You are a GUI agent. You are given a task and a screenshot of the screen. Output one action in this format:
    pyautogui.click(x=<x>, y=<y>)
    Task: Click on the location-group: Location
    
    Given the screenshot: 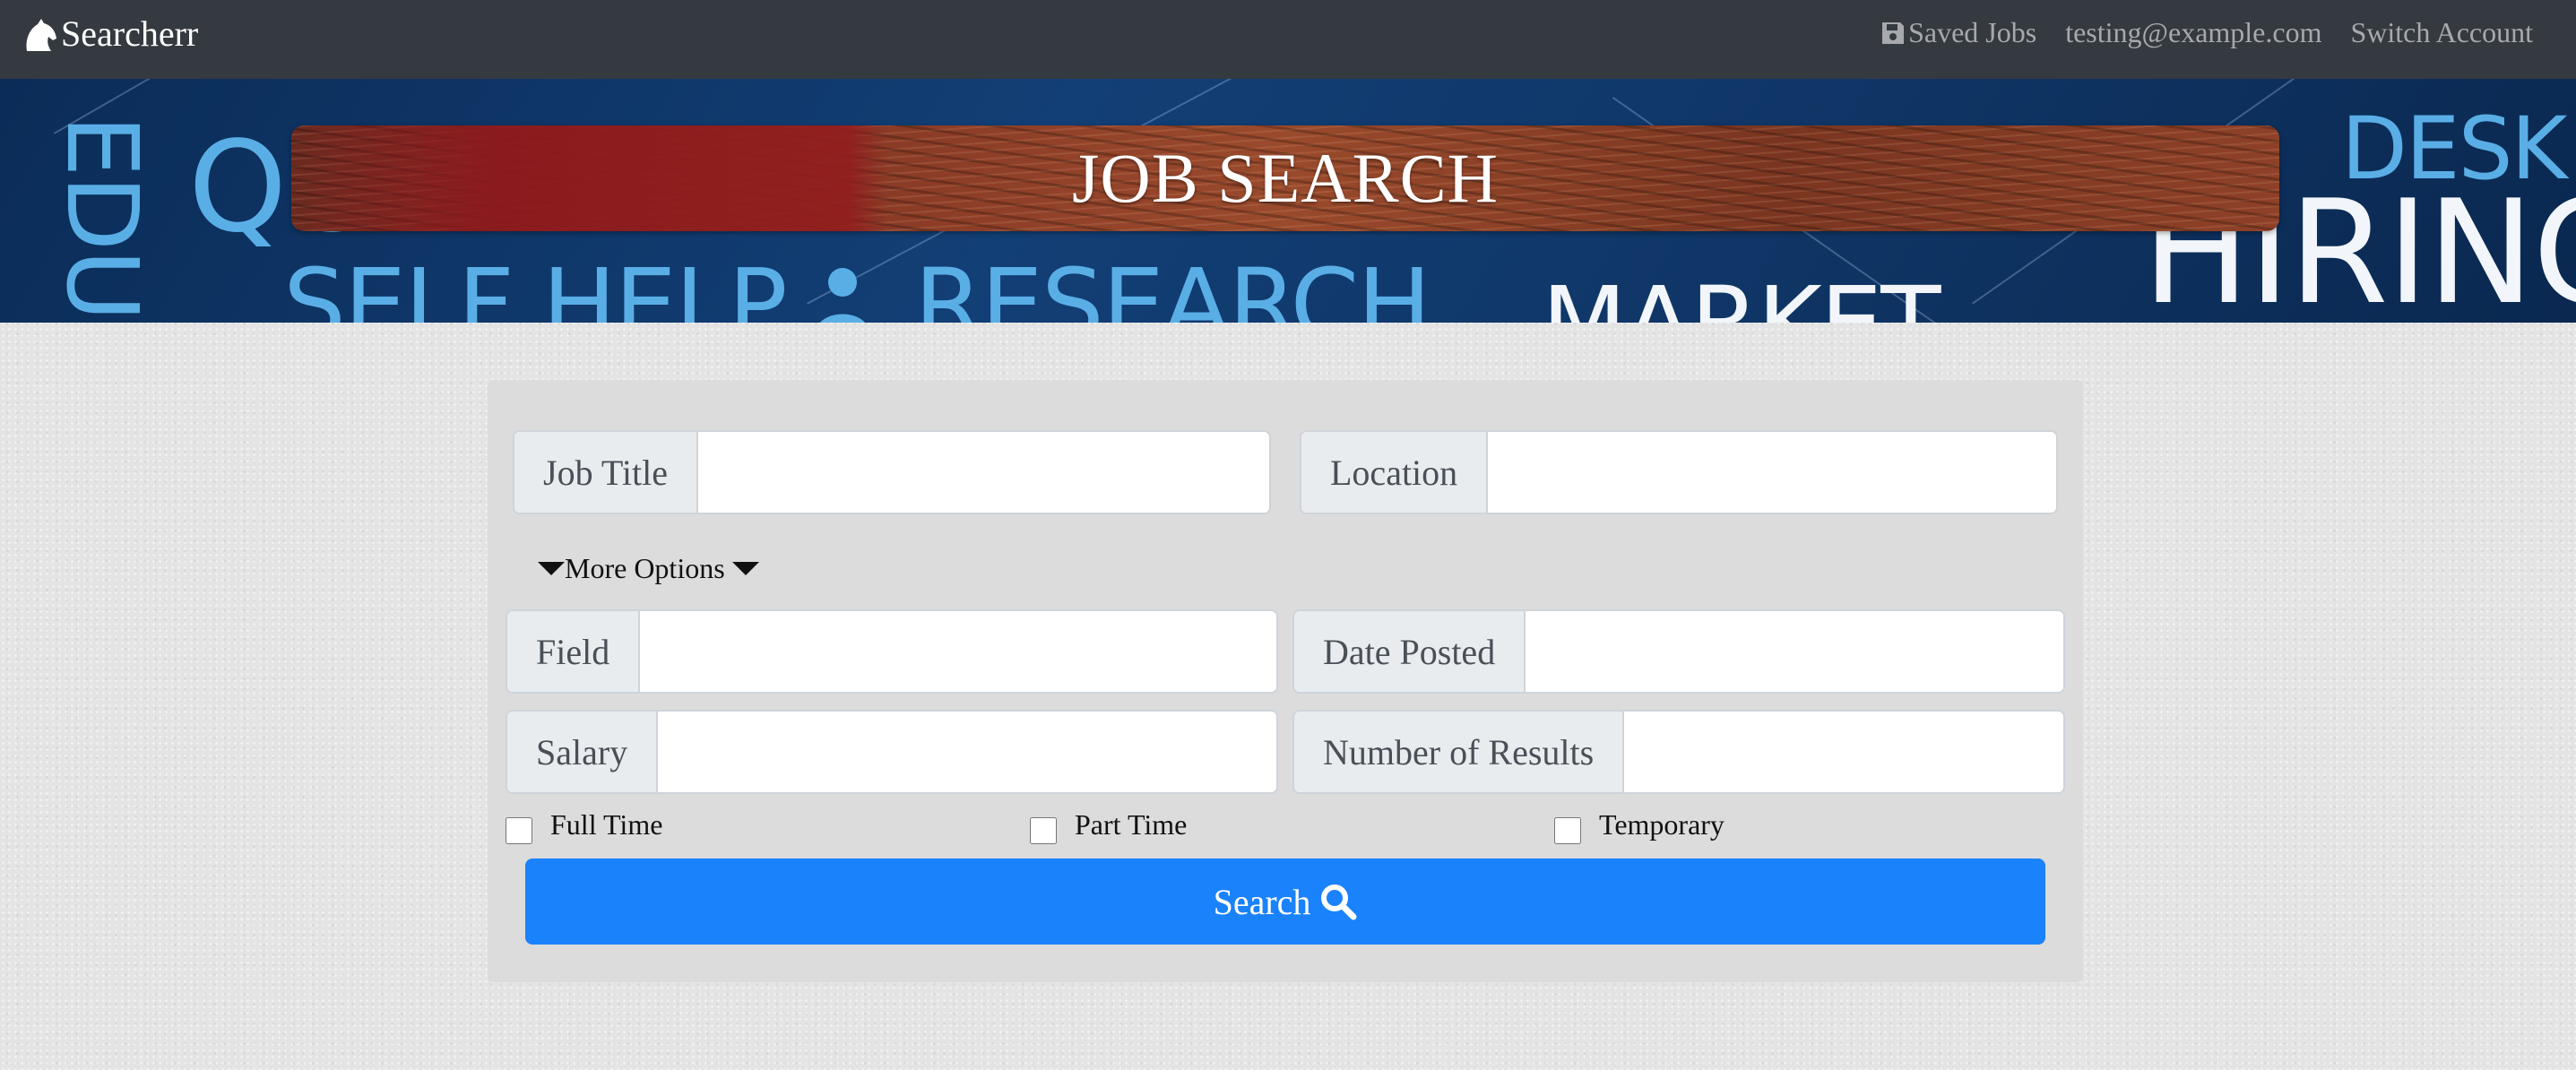 What is the action you would take?
    pyautogui.click(x=1679, y=472)
    